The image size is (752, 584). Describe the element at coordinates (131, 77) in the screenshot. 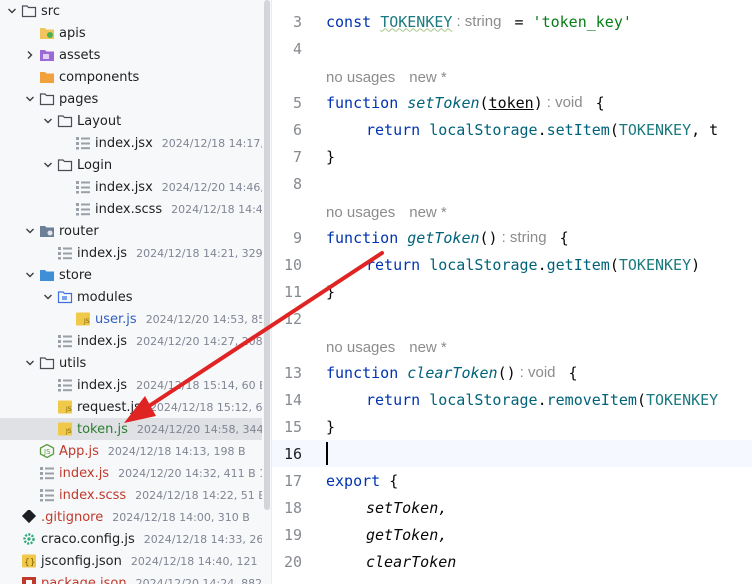

I see `tree-item-components: components` at that location.